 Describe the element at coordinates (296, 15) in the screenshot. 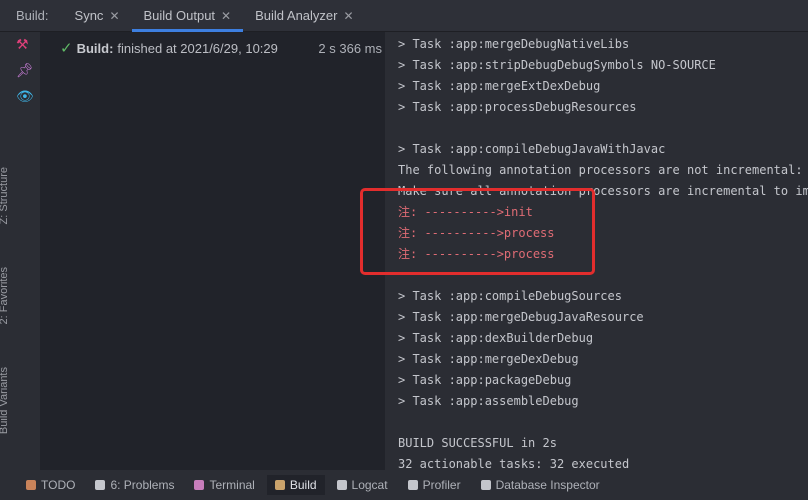

I see `tab-label: Build Analyzer` at that location.